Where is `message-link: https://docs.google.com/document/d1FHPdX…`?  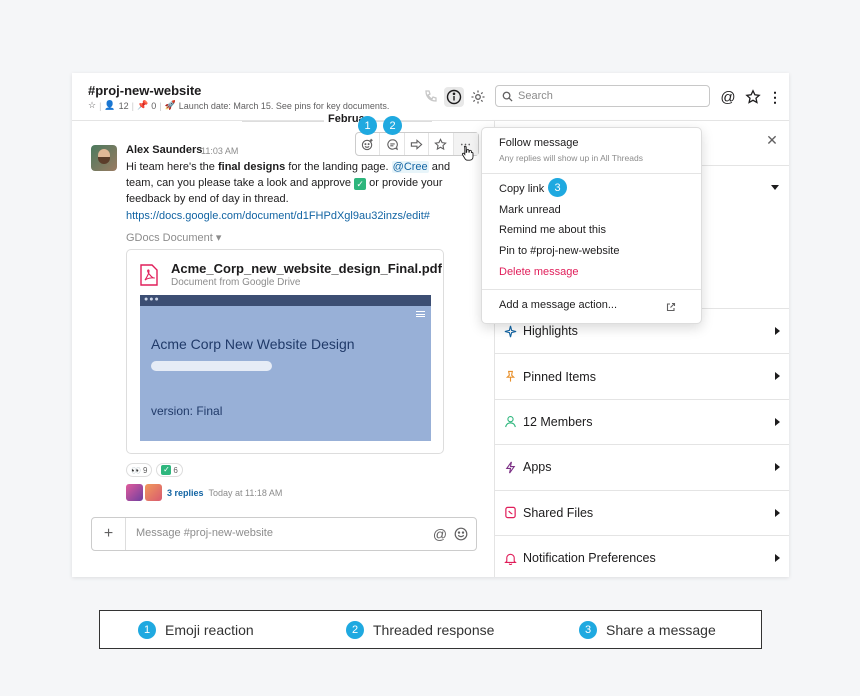 message-link: https://docs.google.com/document/d1FHPdX… is located at coordinates (278, 216).